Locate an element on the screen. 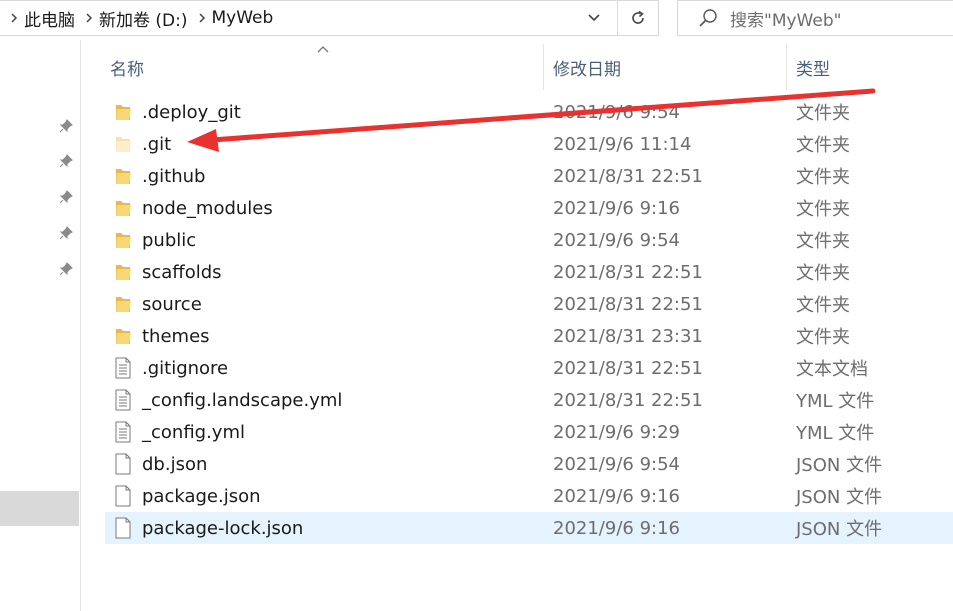 The image size is (953, 611). file-modified-date: 2021/9/6 9:29 is located at coordinates (616, 432).